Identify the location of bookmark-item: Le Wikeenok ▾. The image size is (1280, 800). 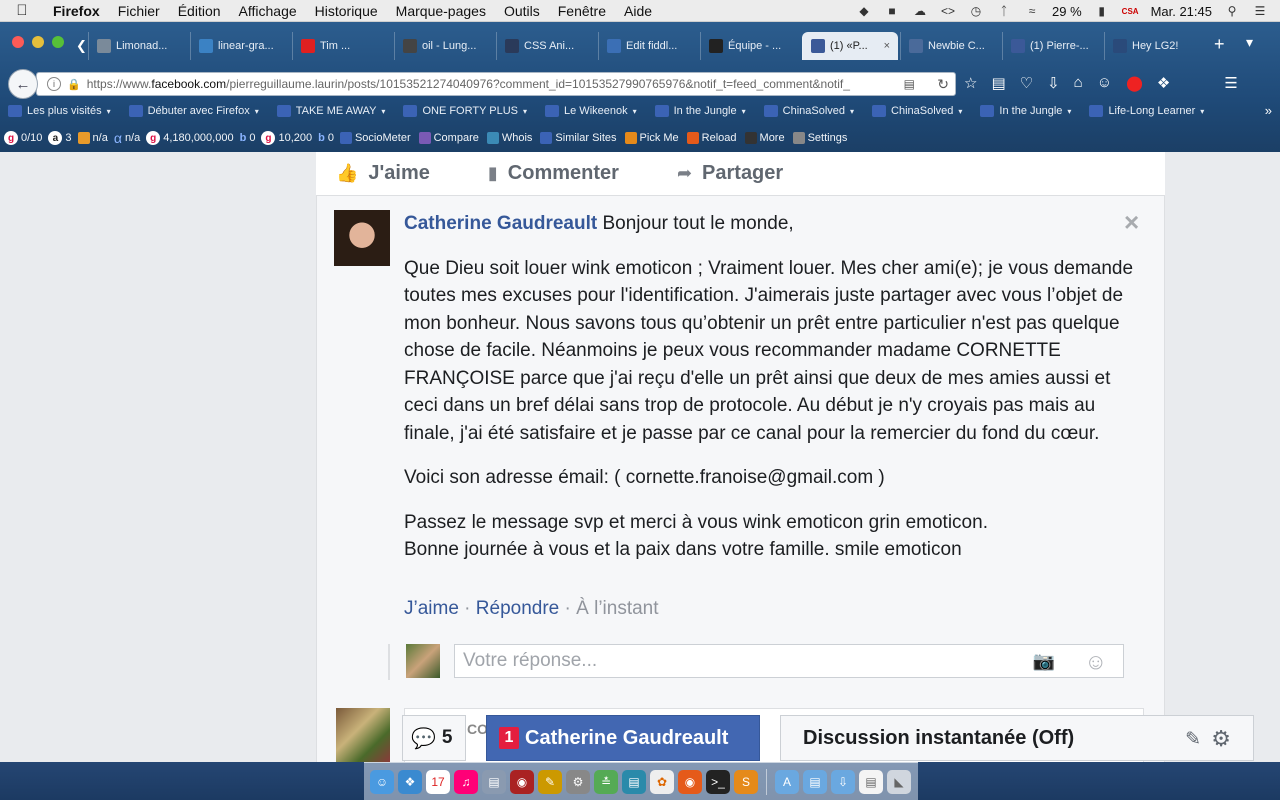
(591, 111).